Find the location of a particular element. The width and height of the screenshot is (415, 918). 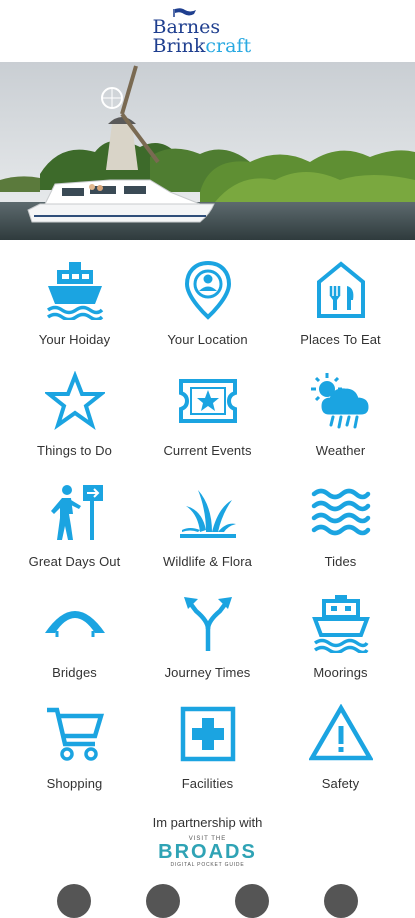

facebook-icon is located at coordinates (74, 901).